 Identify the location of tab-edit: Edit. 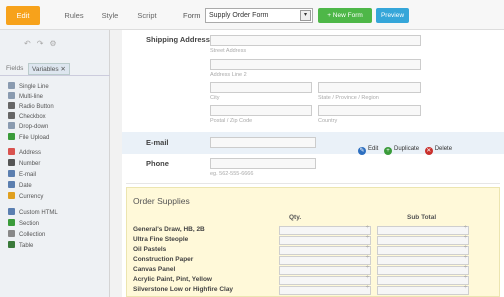
(23, 15).